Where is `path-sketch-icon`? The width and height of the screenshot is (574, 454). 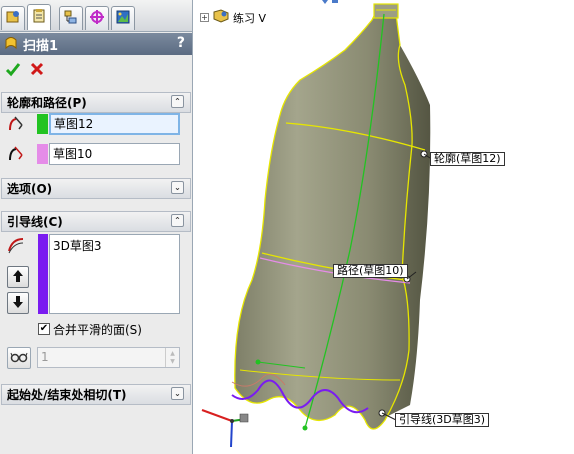 path-sketch-icon is located at coordinates (16, 154).